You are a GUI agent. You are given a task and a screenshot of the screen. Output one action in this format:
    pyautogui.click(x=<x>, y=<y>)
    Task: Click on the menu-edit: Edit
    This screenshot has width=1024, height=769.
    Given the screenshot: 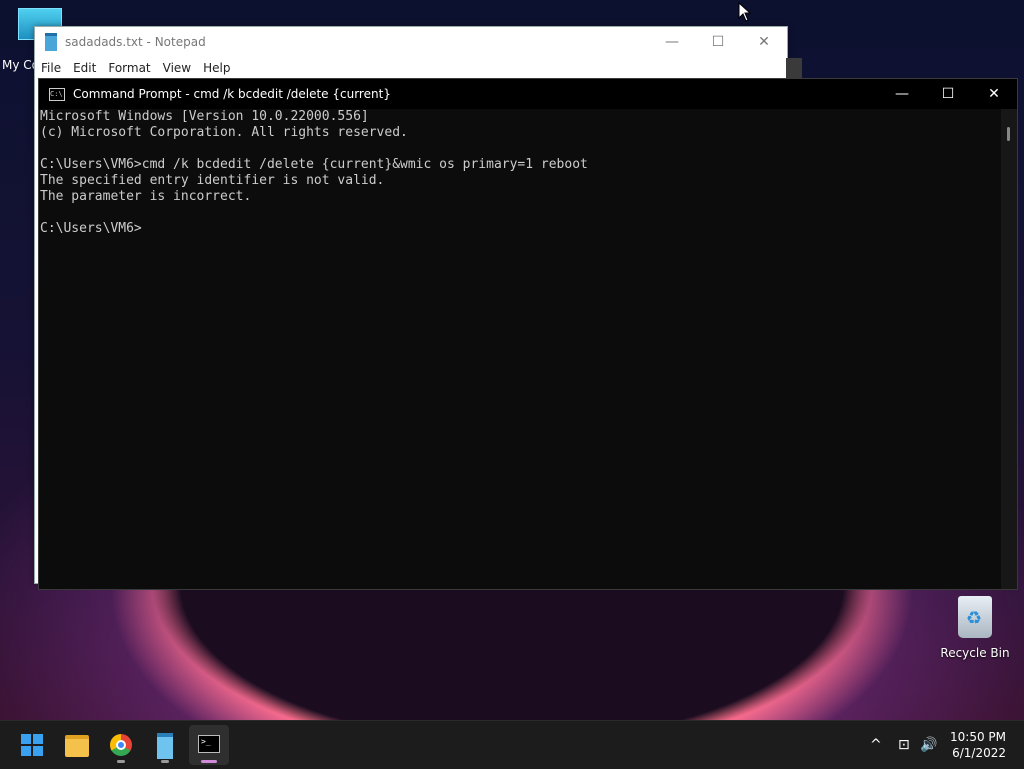 What is the action you would take?
    pyautogui.click(x=86, y=68)
    